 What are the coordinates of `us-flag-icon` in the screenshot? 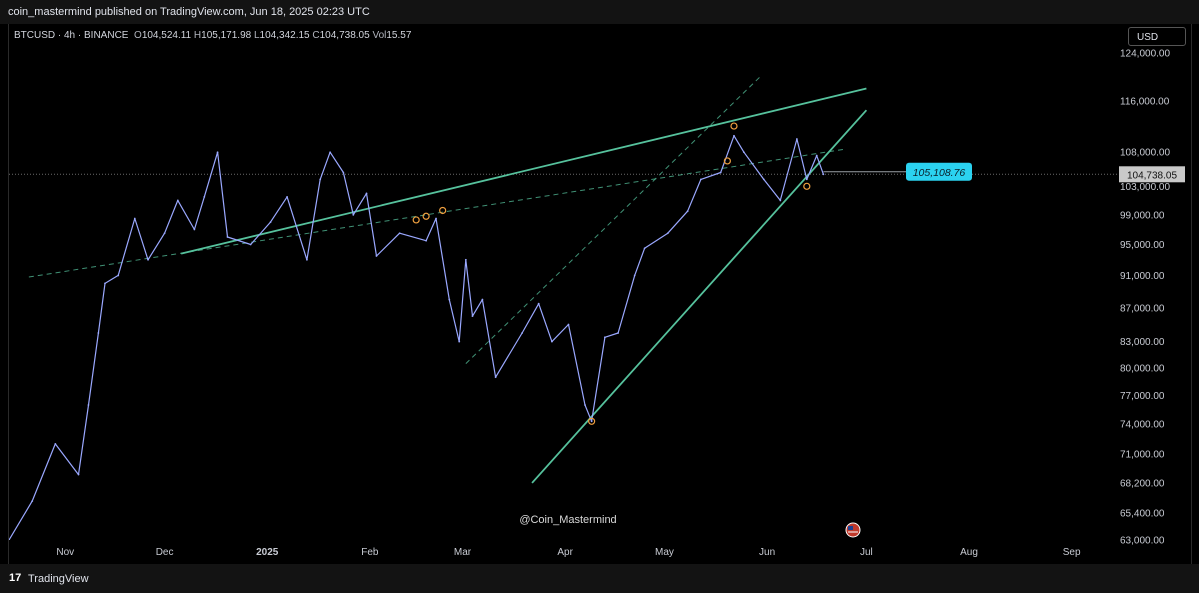 It's located at (853, 530).